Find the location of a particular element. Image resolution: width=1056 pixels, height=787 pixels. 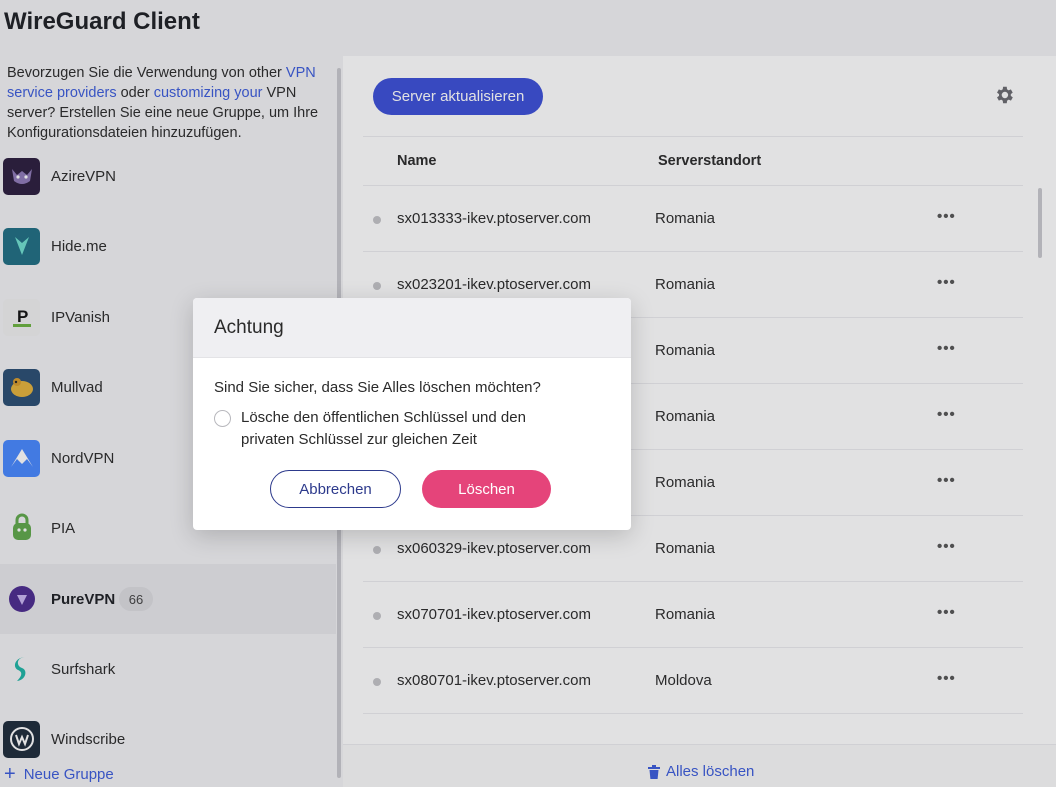

dialog-title: Achtung is located at coordinates (249, 327).